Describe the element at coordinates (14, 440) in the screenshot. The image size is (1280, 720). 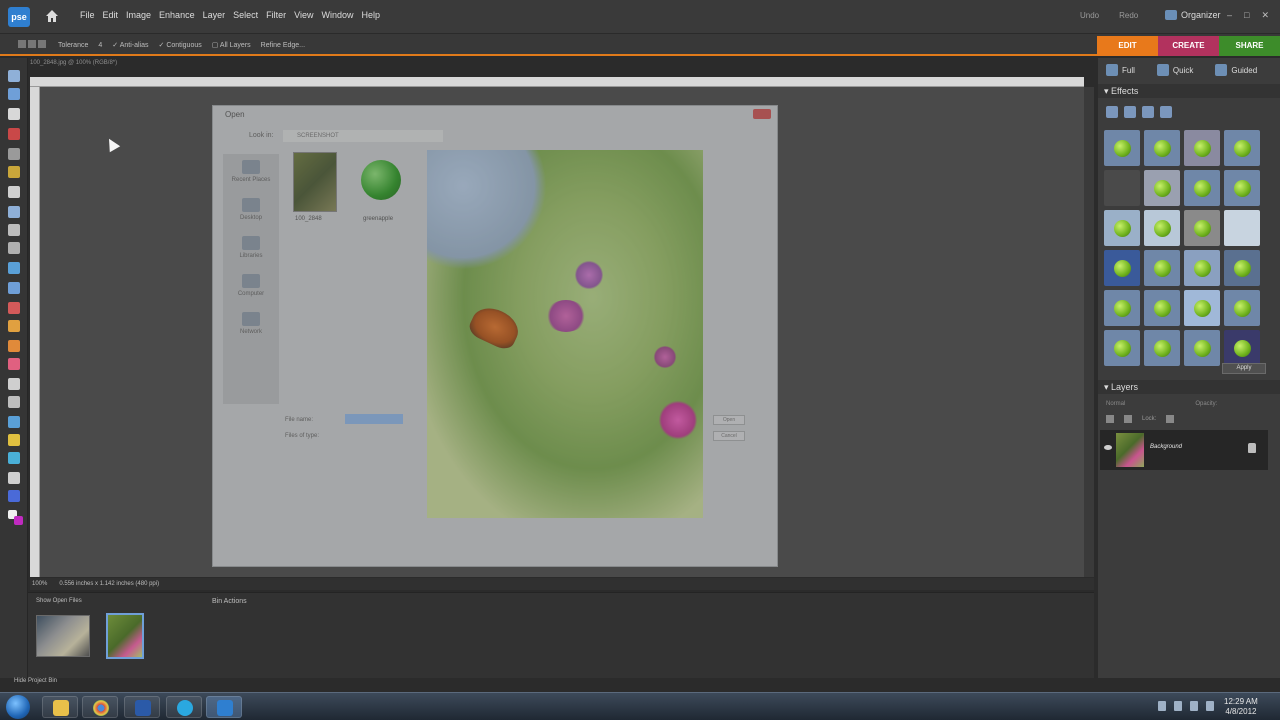
I see `gradient-tool-icon` at that location.